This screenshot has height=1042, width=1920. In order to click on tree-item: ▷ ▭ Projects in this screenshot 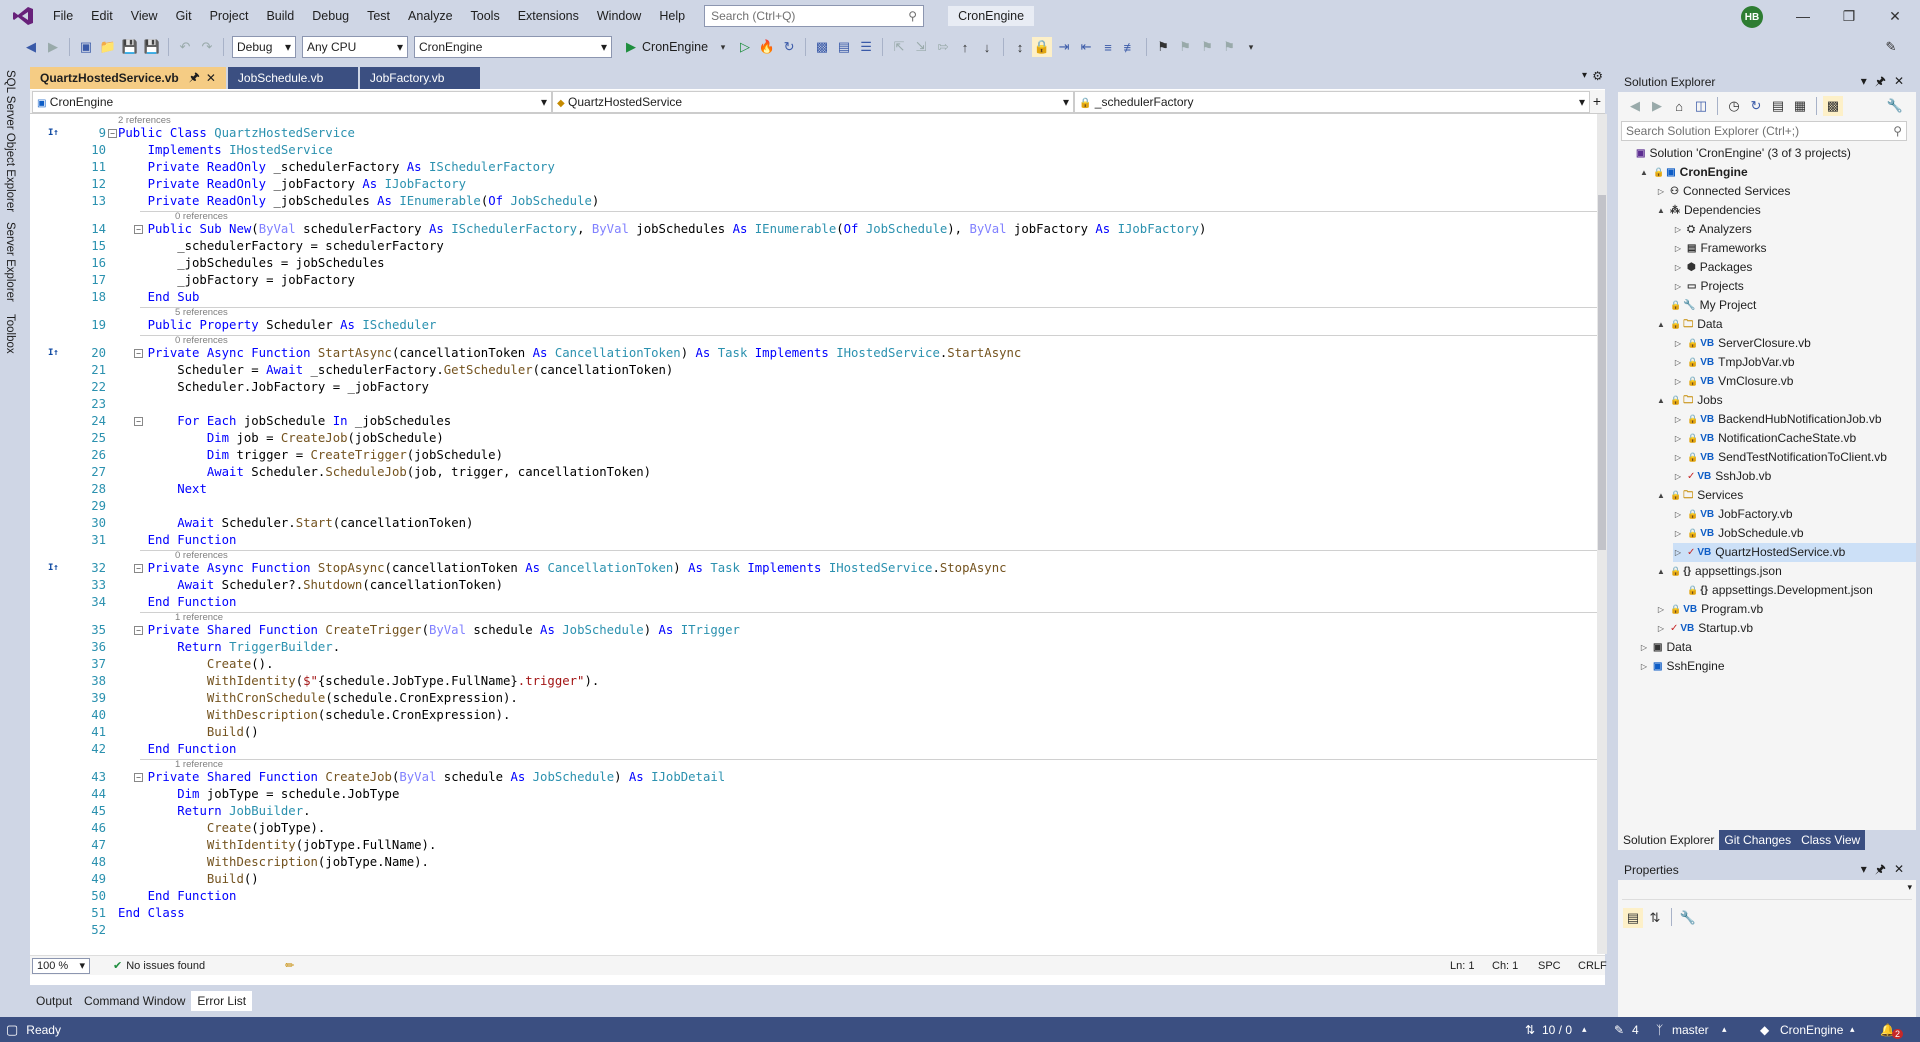, I will do `click(1794, 286)`.